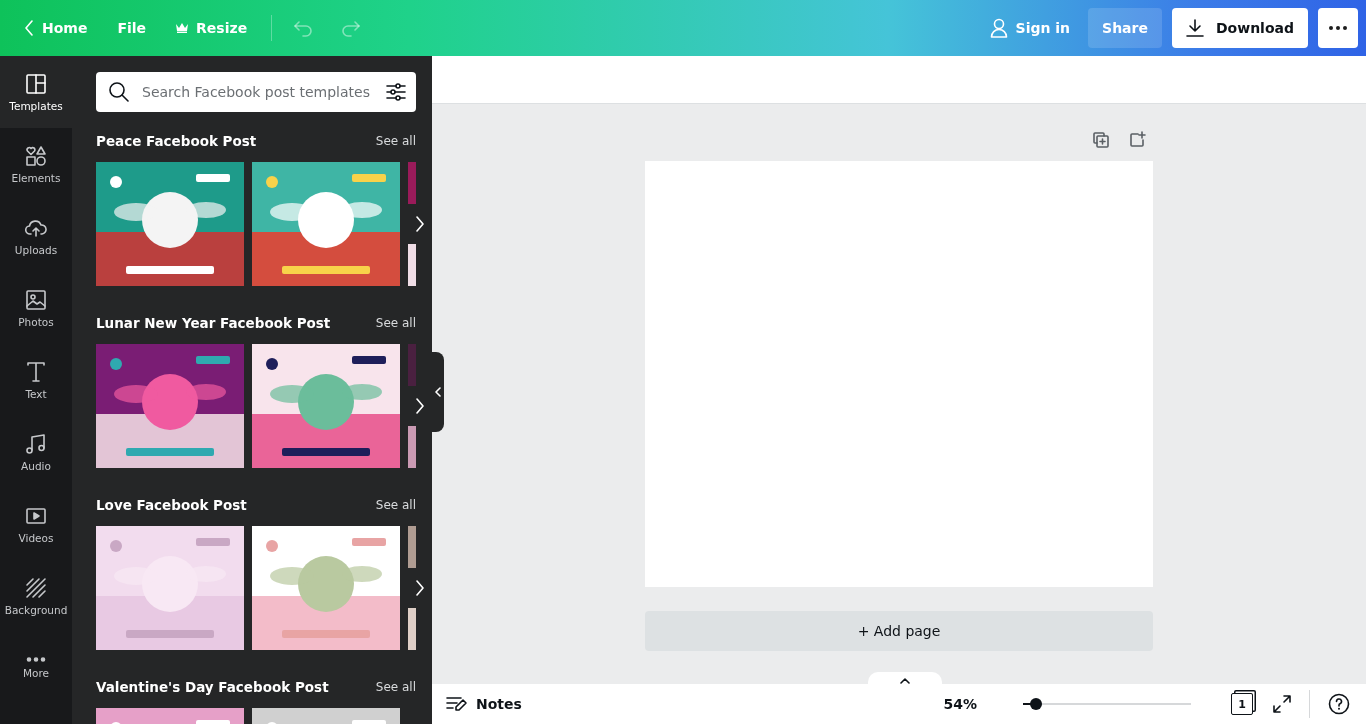 This screenshot has width=1366, height=724. What do you see at coordinates (36, 371) in the screenshot?
I see `text-icon` at bounding box center [36, 371].